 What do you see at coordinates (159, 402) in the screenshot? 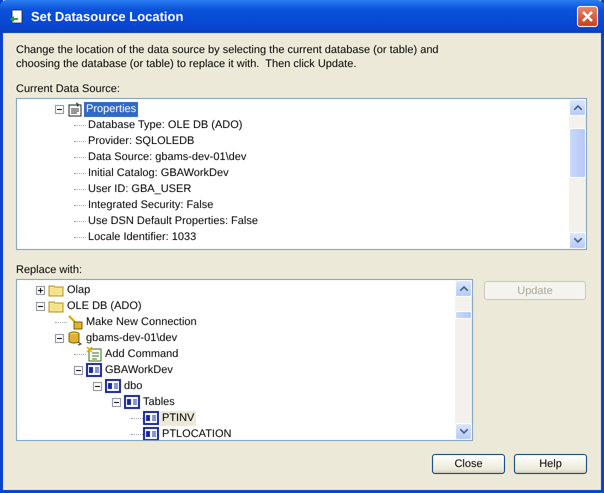
I see `tree-item: Tables` at bounding box center [159, 402].